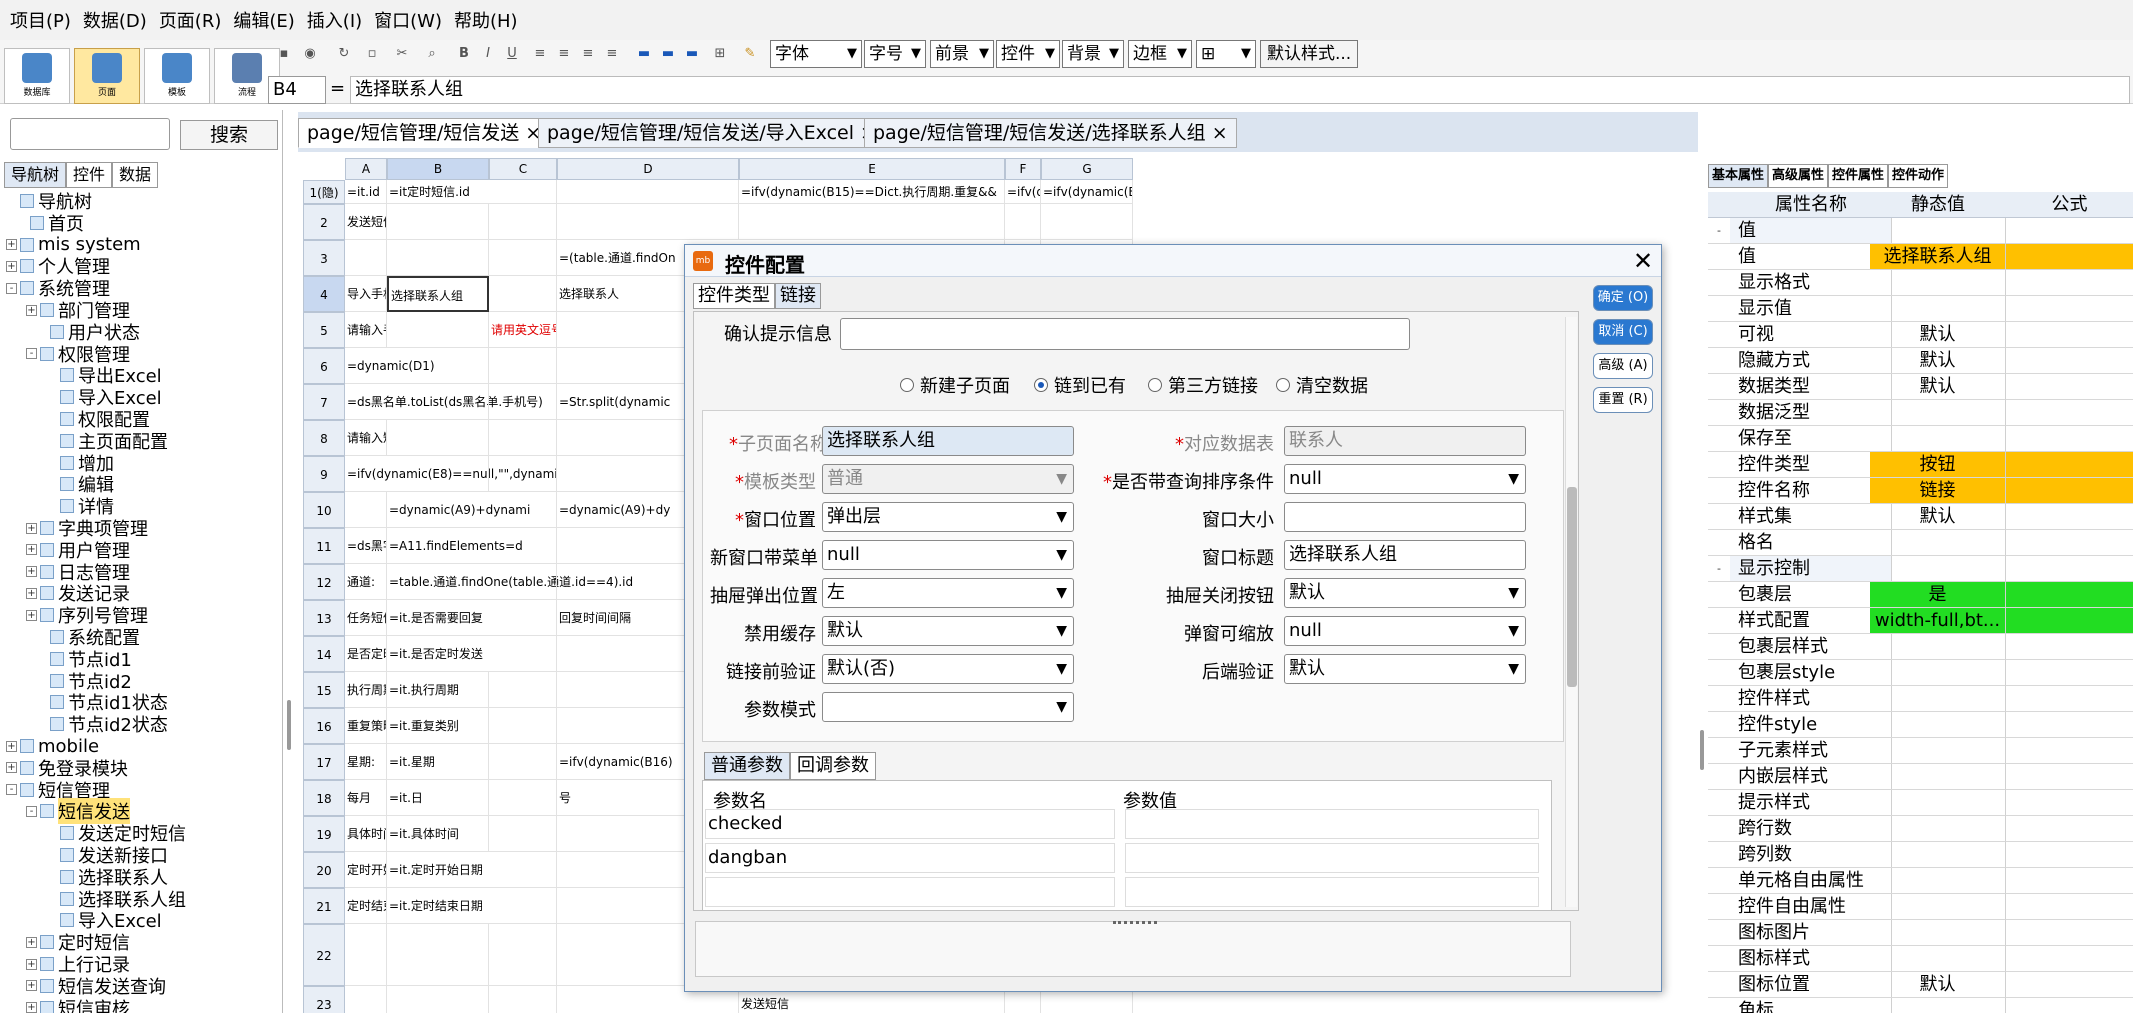  I want to click on row-header: 14, so click(324, 654).